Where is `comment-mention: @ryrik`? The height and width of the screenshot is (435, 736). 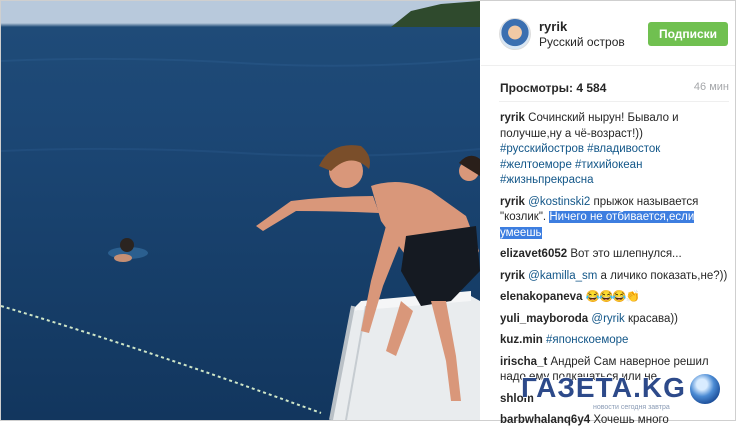 comment-mention: @ryrik is located at coordinates (607, 319).